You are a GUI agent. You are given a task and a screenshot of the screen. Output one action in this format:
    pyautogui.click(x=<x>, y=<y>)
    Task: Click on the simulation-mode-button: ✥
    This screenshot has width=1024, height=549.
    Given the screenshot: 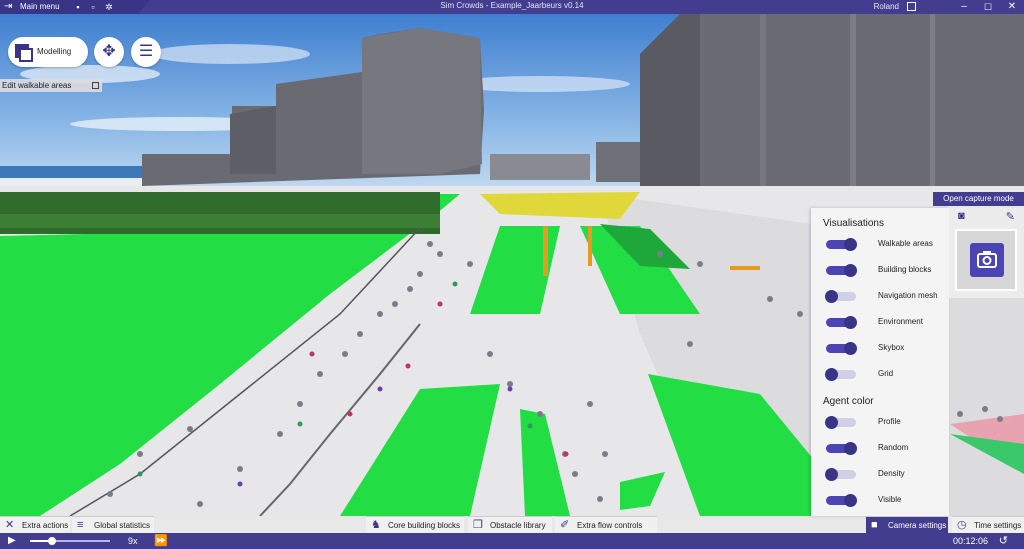 What is the action you would take?
    pyautogui.click(x=109, y=52)
    